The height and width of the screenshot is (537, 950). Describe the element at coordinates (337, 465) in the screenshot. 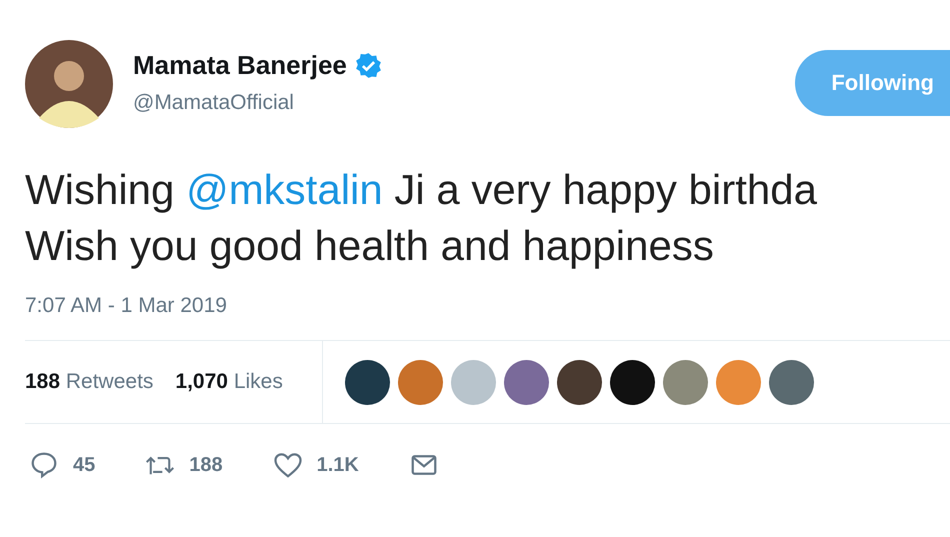

I see `action-count: 1.1K` at that location.